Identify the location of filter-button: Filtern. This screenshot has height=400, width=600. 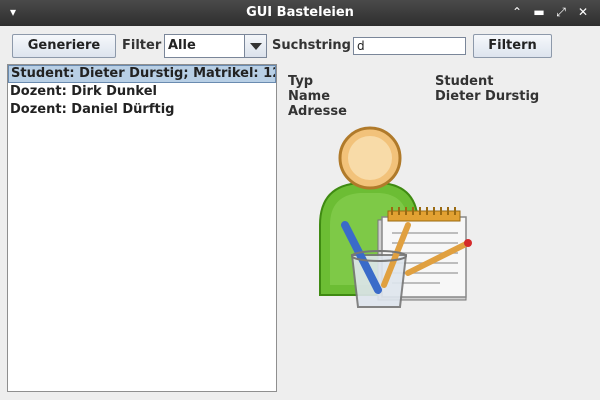
(512, 46).